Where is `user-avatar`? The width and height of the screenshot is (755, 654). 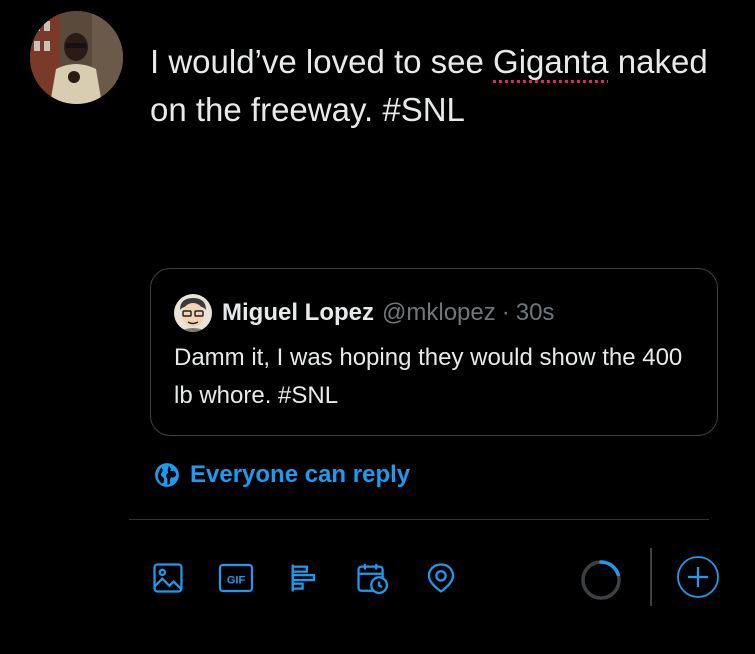 user-avatar is located at coordinates (76, 57).